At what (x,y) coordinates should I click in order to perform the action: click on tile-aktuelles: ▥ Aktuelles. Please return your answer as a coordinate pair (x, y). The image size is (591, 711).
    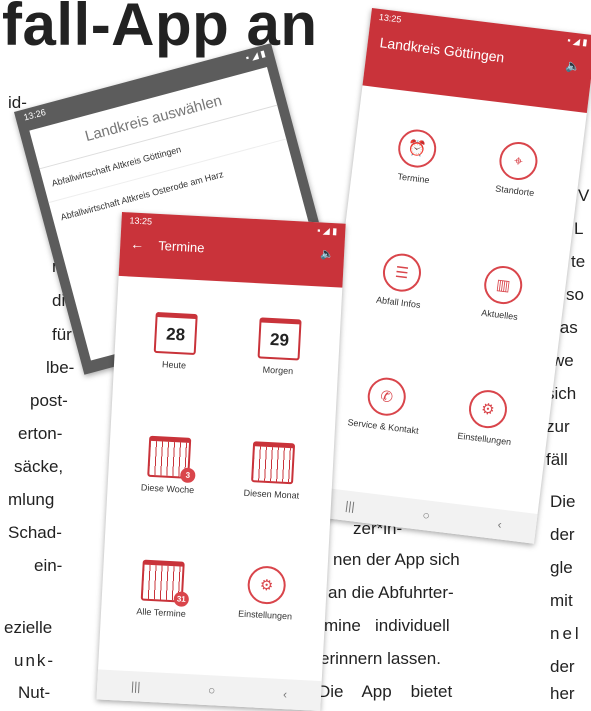
    Looking at the image, I should click on (502, 292).